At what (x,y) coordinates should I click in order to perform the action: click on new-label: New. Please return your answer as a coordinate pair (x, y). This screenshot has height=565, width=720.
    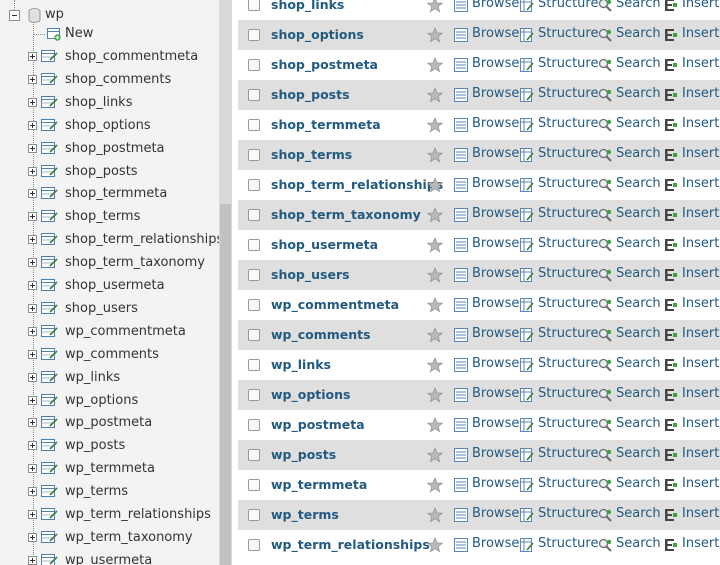
    Looking at the image, I should click on (79, 33).